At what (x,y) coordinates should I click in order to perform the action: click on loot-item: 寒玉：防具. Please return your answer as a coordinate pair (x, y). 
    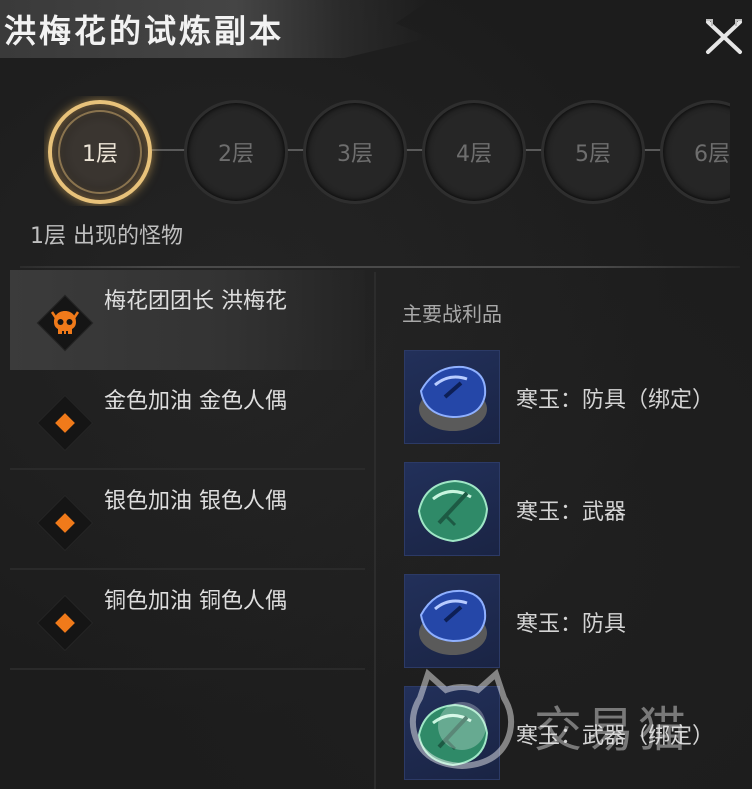
    Looking at the image, I should click on (574, 622).